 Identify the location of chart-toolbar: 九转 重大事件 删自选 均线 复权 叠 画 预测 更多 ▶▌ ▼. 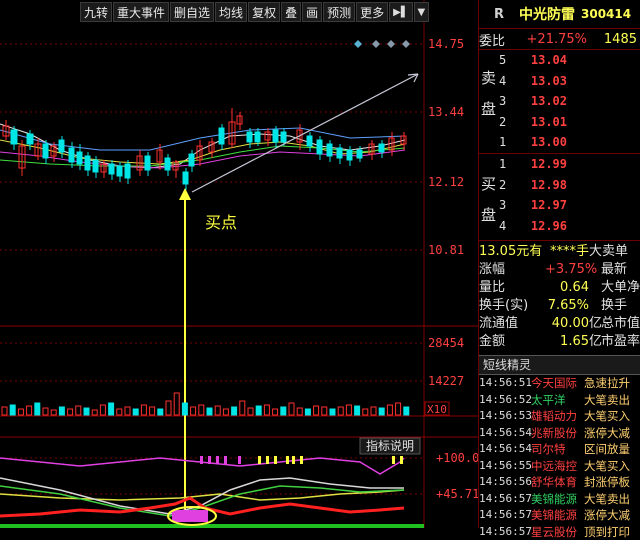
(255, 12).